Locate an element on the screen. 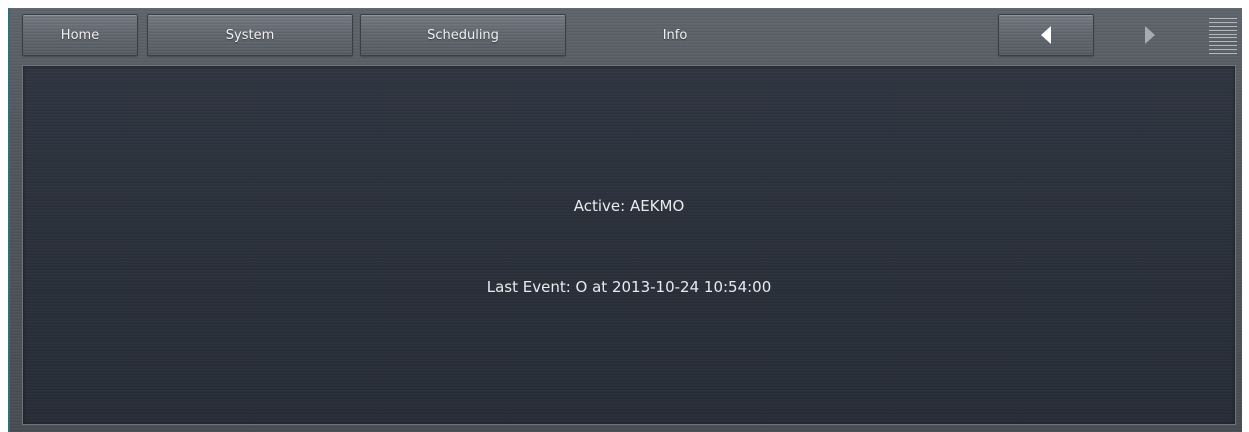 Image resolution: width=1249 pixels, height=432 pixels. triangle-right-icon is located at coordinates (1150, 35).